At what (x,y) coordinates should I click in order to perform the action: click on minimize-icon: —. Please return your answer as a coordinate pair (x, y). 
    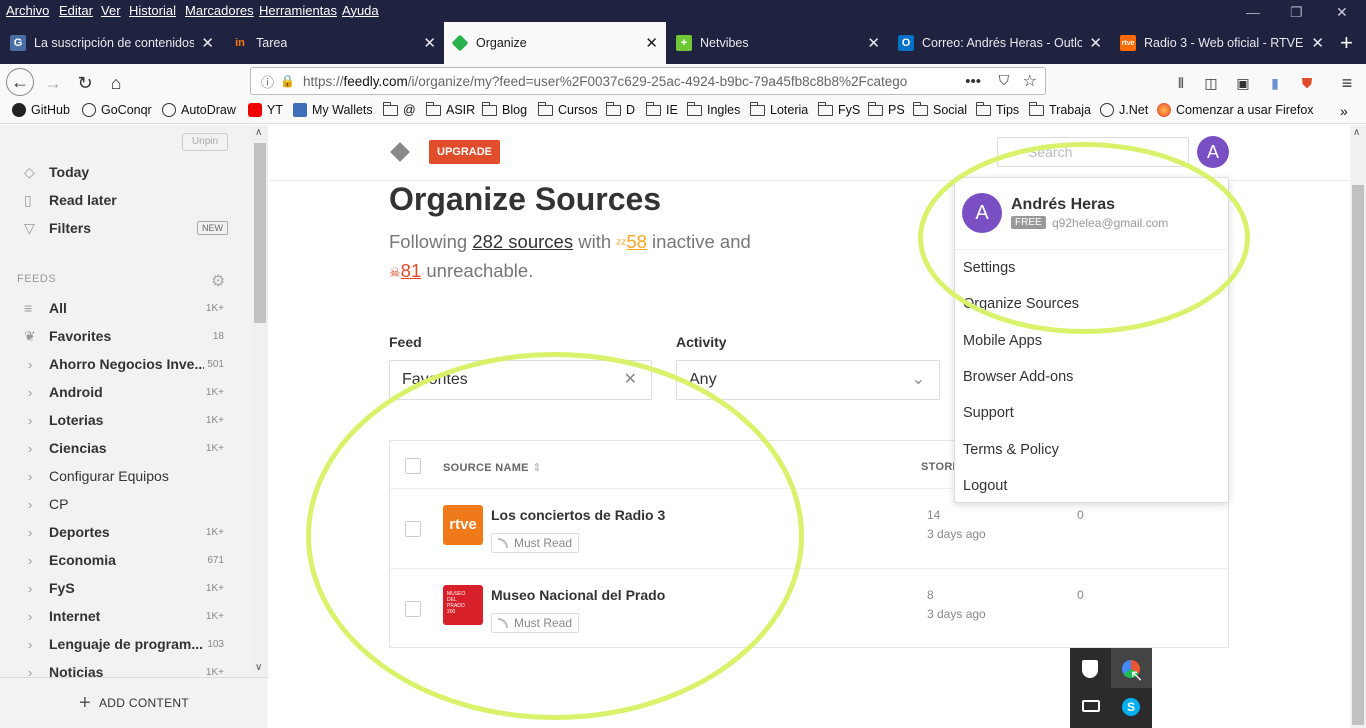
    Looking at the image, I should click on (1253, 12).